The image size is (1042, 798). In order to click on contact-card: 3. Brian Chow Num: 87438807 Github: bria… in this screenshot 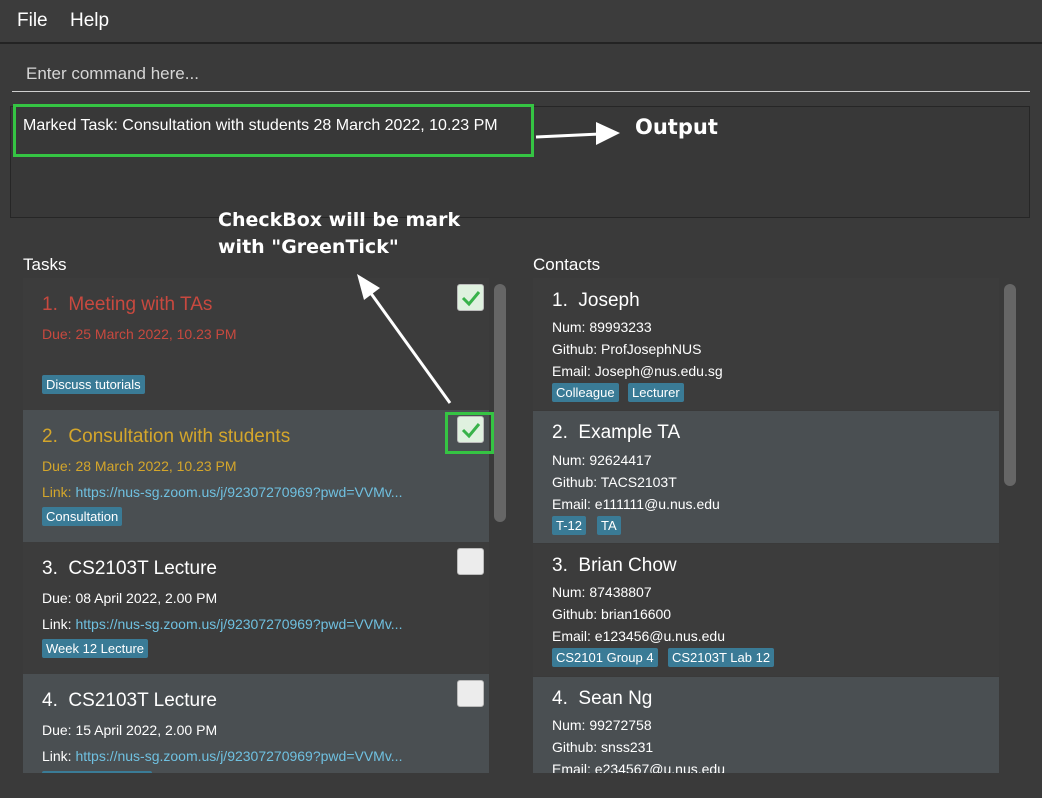, I will do `click(766, 610)`.